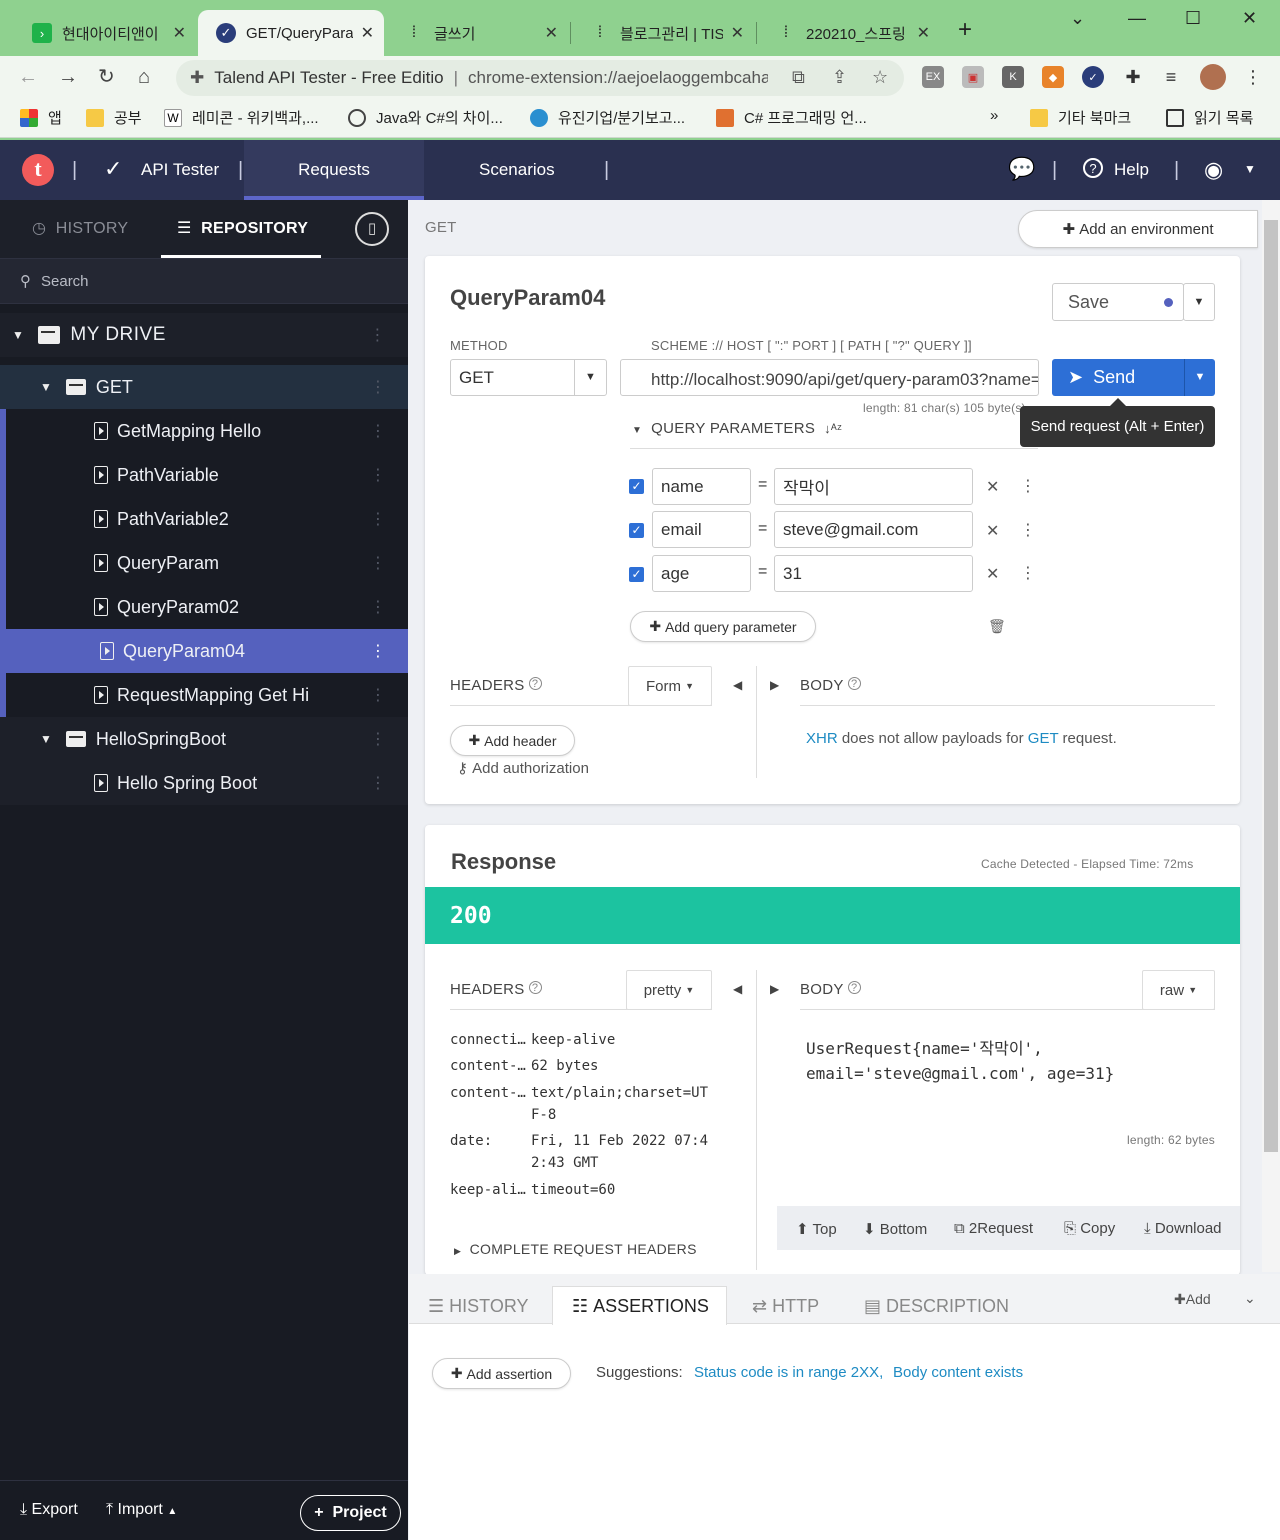 The height and width of the screenshot is (1540, 1280). Describe the element at coordinates (204, 739) in the screenshot. I see `folder-row-hellospringboot: ▼ HelloSpringBoot ⋮` at that location.